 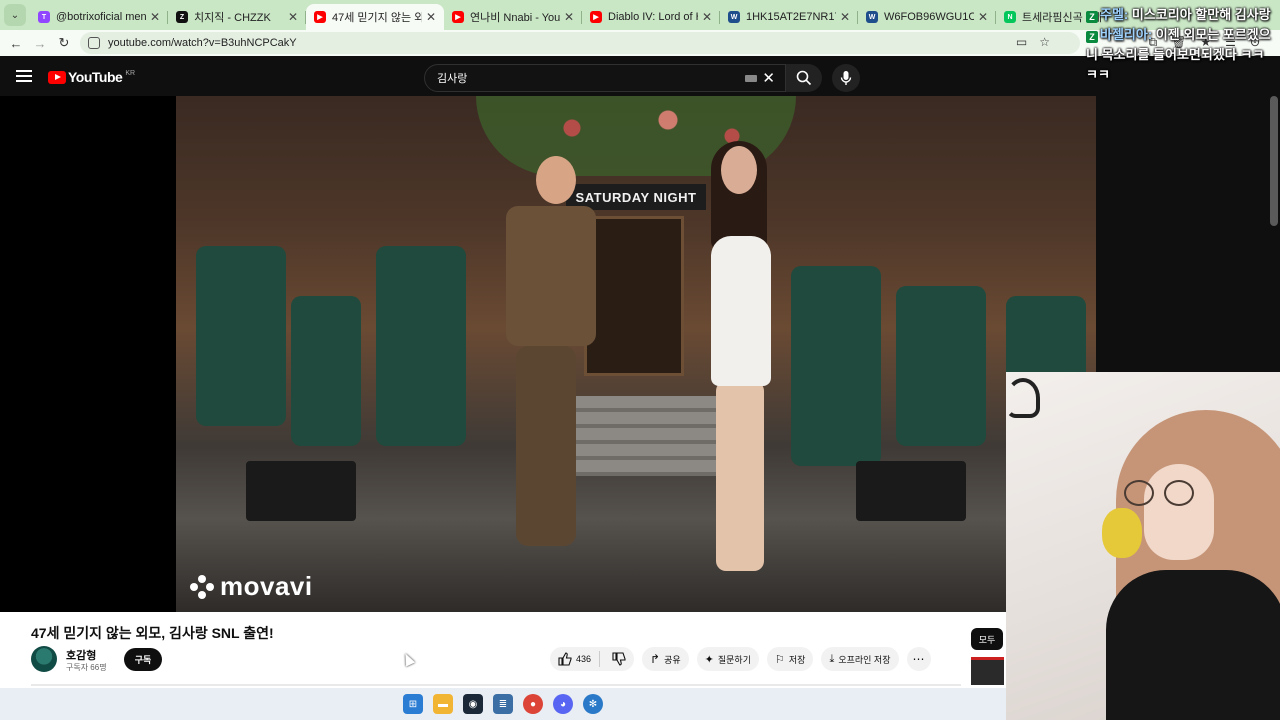 I want to click on share-button: ↱ 공유, so click(x=665, y=659).